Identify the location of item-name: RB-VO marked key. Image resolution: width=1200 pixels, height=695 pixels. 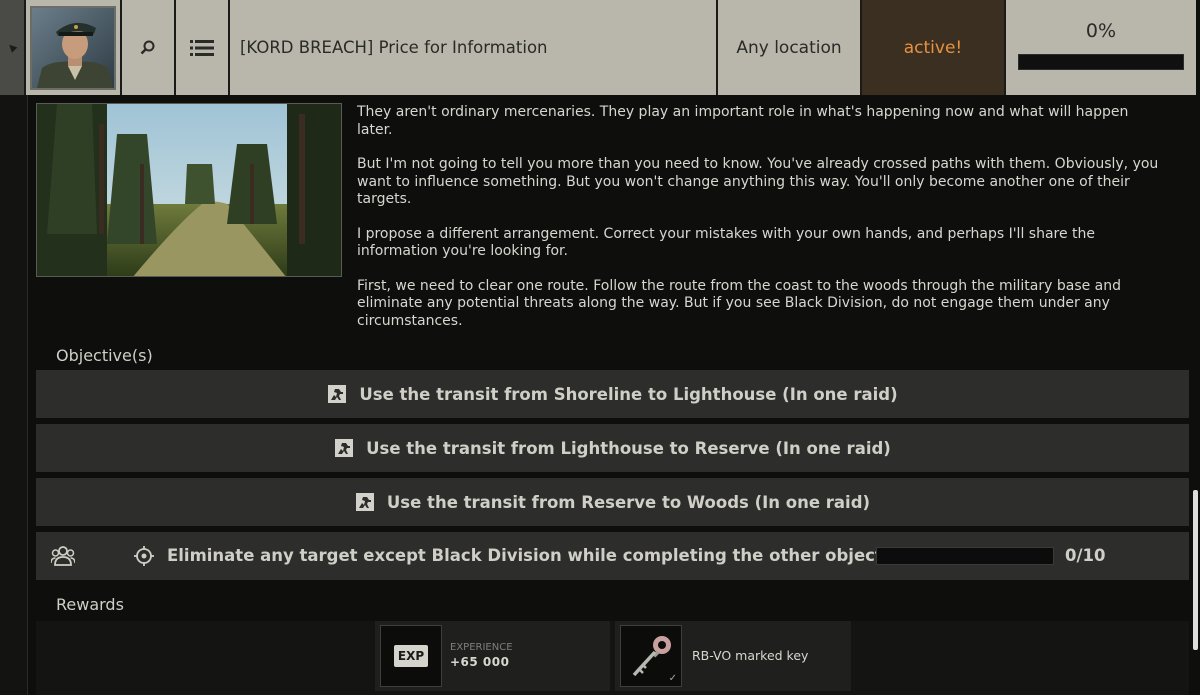
(750, 655).